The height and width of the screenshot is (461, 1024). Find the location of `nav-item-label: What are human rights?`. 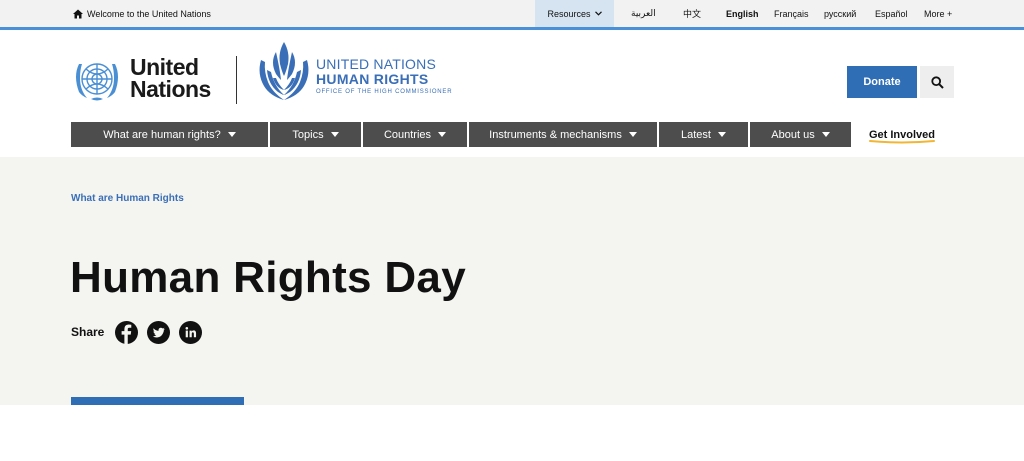

nav-item-label: What are human rights? is located at coordinates (162, 134).